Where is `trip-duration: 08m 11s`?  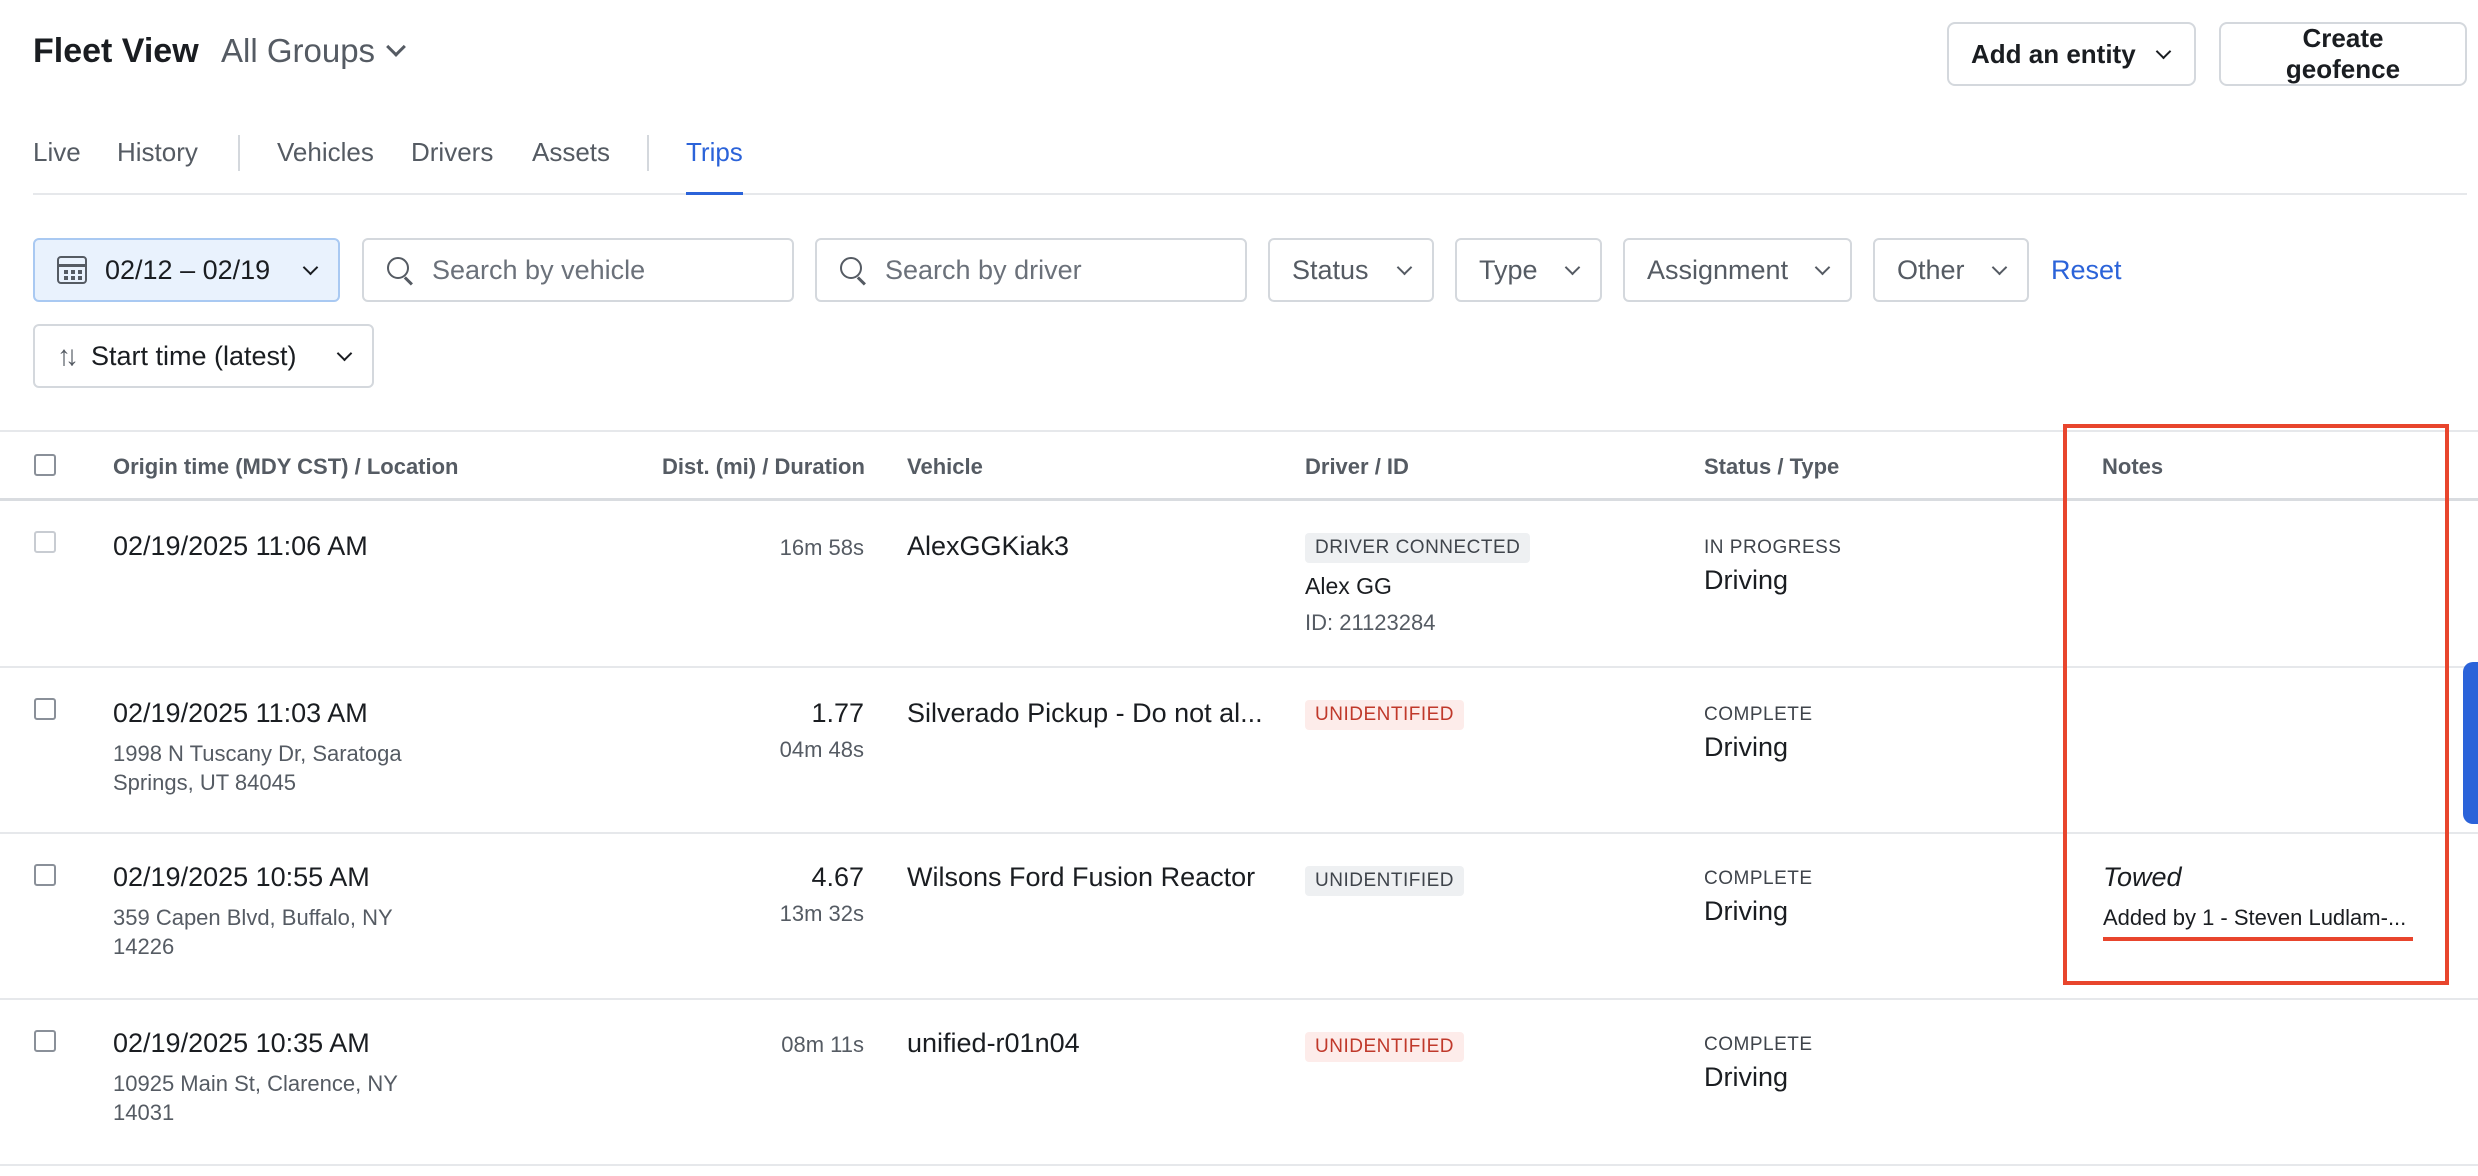
trip-duration: 08m 11s is located at coordinates (822, 1044).